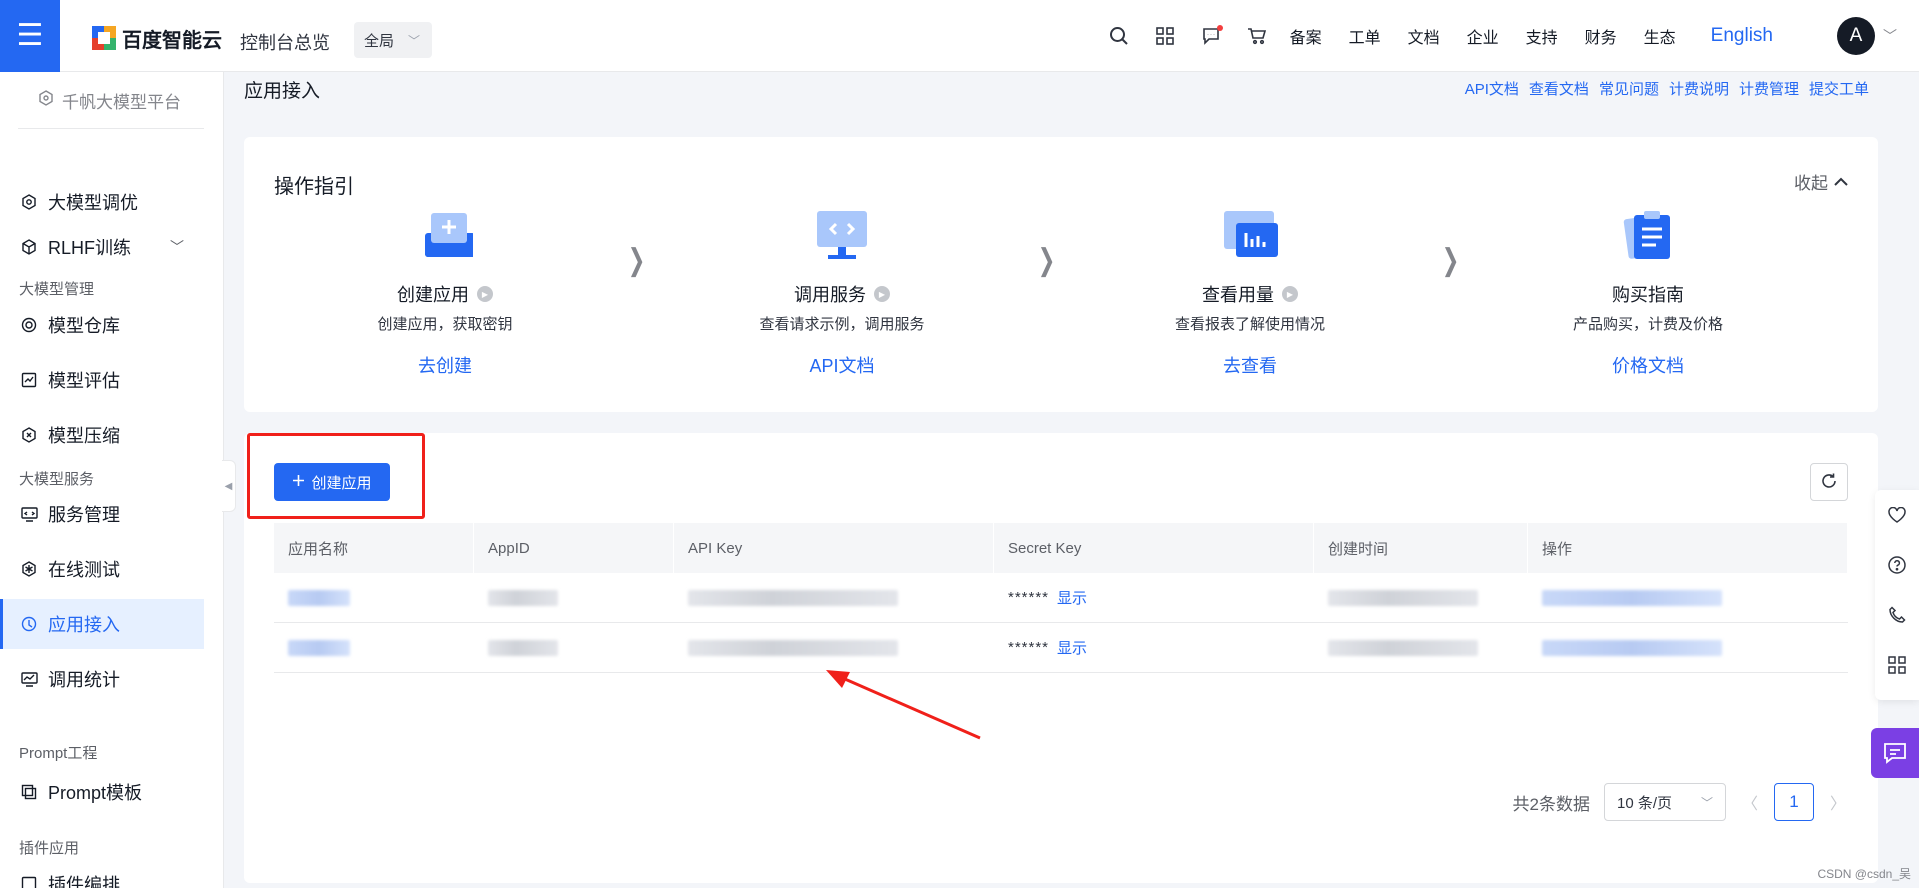 The width and height of the screenshot is (1919, 888). What do you see at coordinates (1249, 324) in the screenshot?
I see `step-desc: 查看报表了解使用情况` at bounding box center [1249, 324].